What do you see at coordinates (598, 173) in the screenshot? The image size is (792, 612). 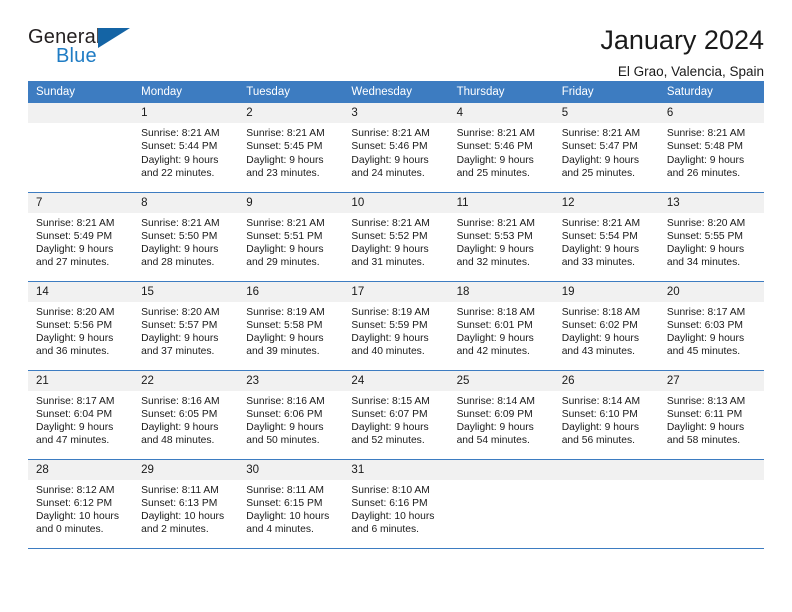 I see `day-daylight-line2-text: and 25 minutes.` at bounding box center [598, 173].